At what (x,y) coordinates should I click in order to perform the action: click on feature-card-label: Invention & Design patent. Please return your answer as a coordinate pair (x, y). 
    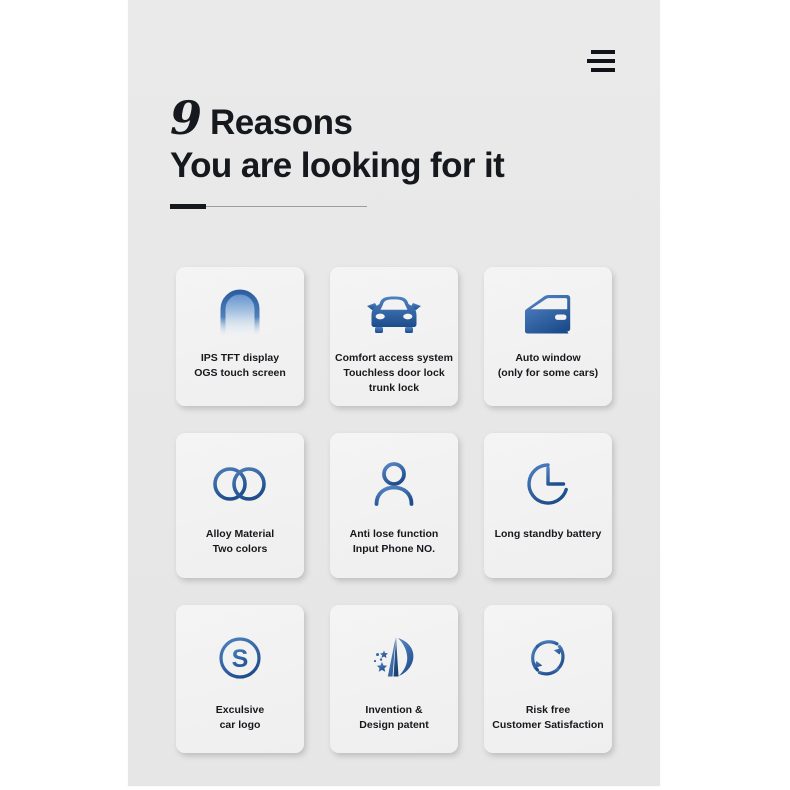
    Looking at the image, I should click on (394, 717).